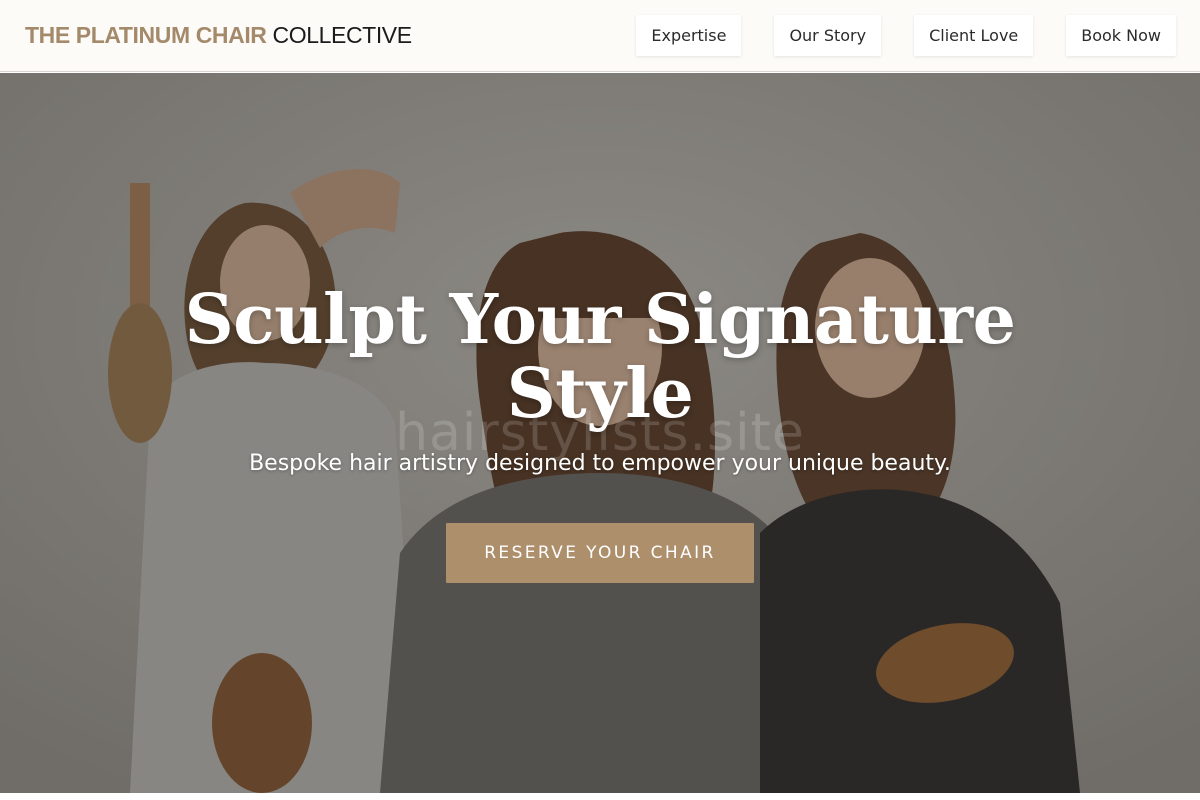  Describe the element at coordinates (600, 553) in the screenshot. I see `reserve-chair-button: RESERVE YOUR CHAIR` at that location.